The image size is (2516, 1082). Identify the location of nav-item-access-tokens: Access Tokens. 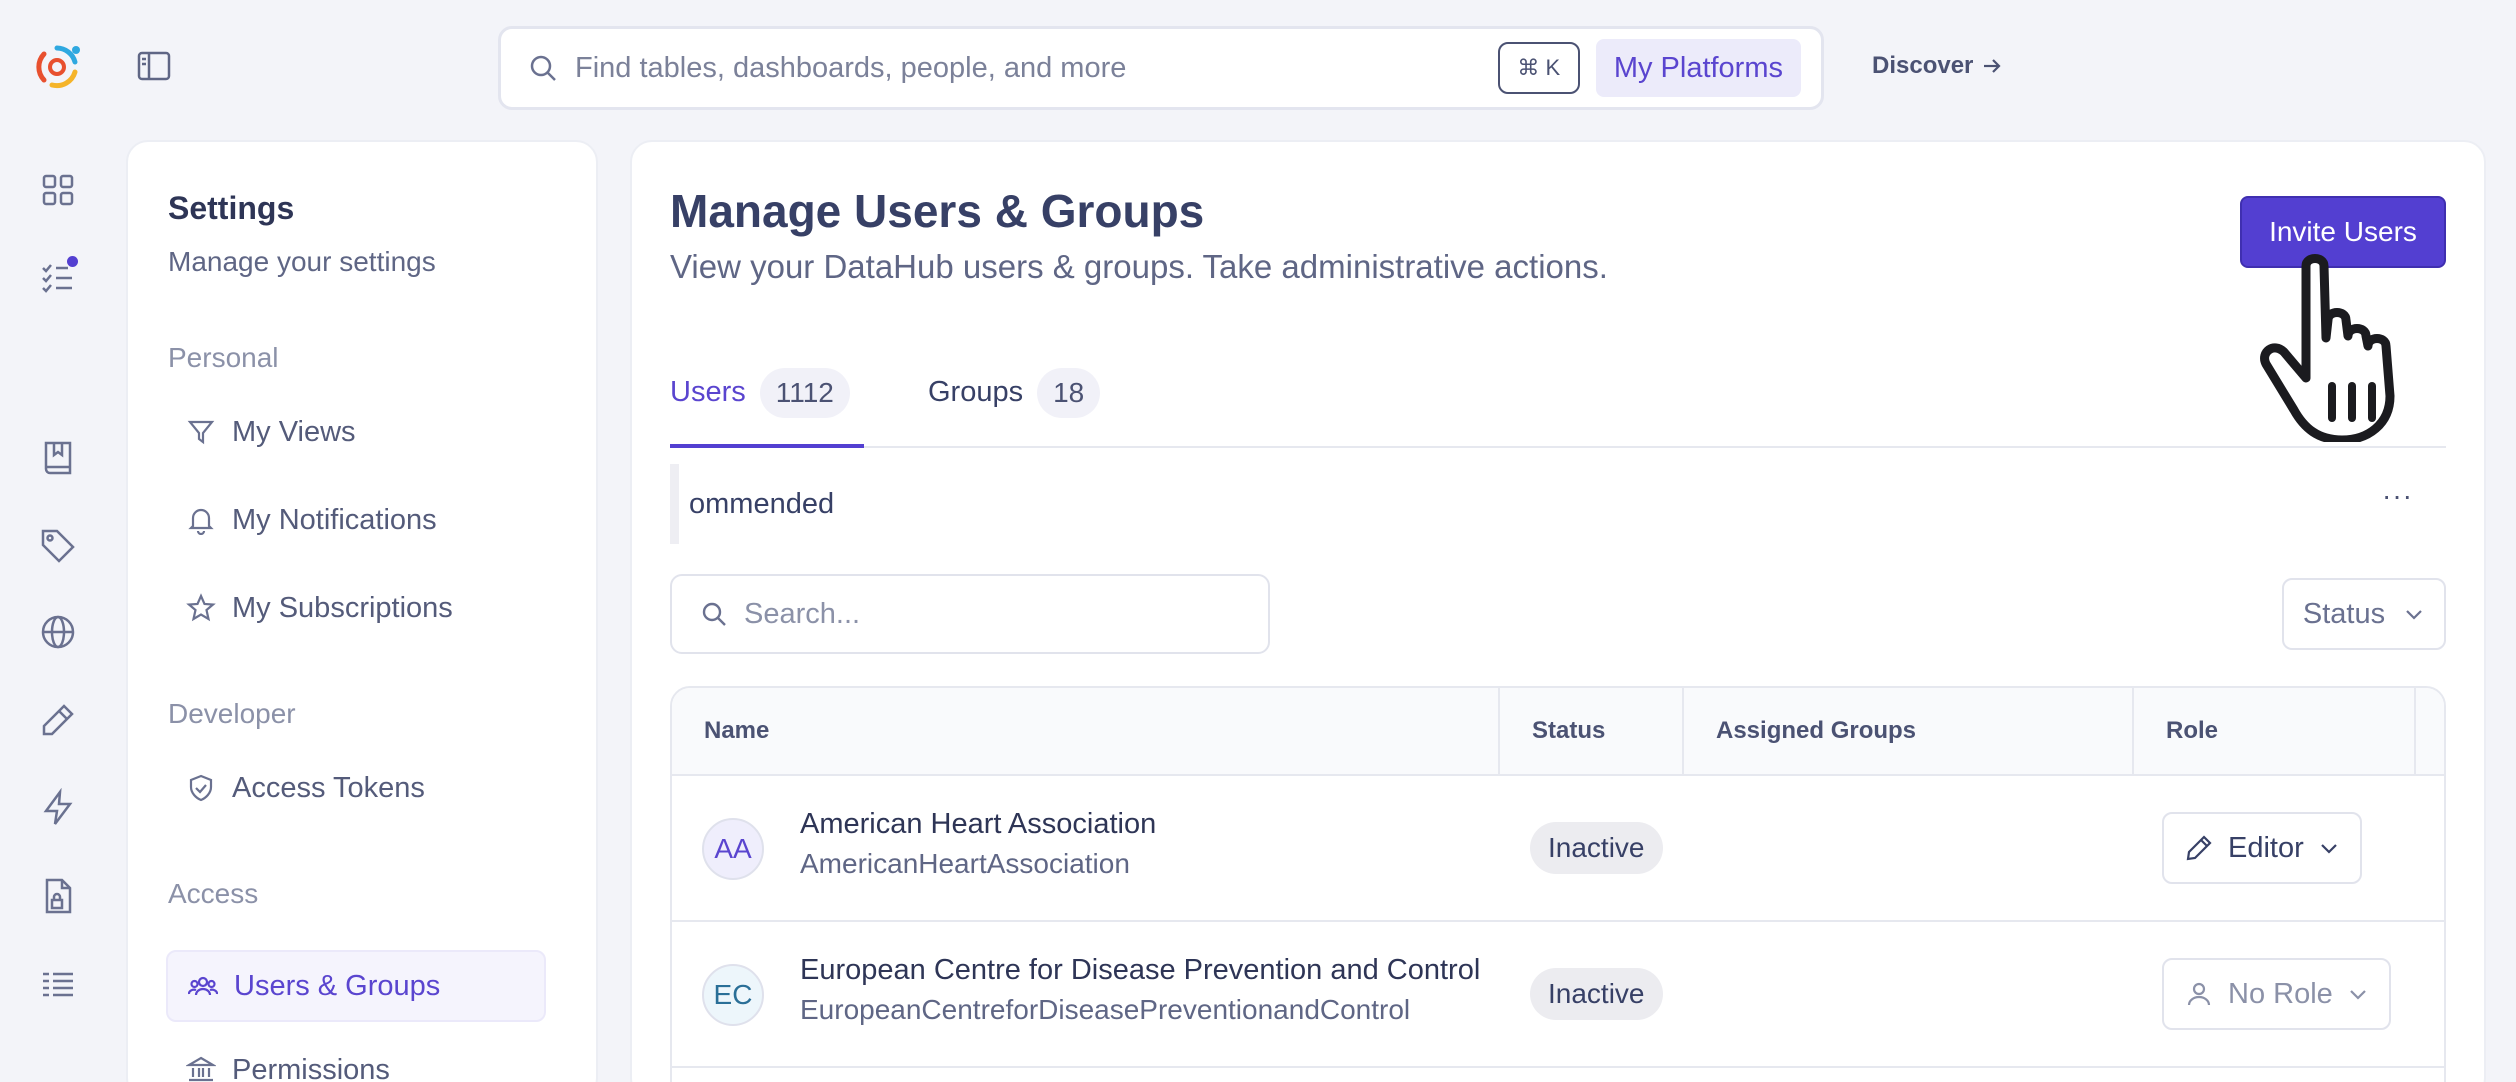
(356, 788).